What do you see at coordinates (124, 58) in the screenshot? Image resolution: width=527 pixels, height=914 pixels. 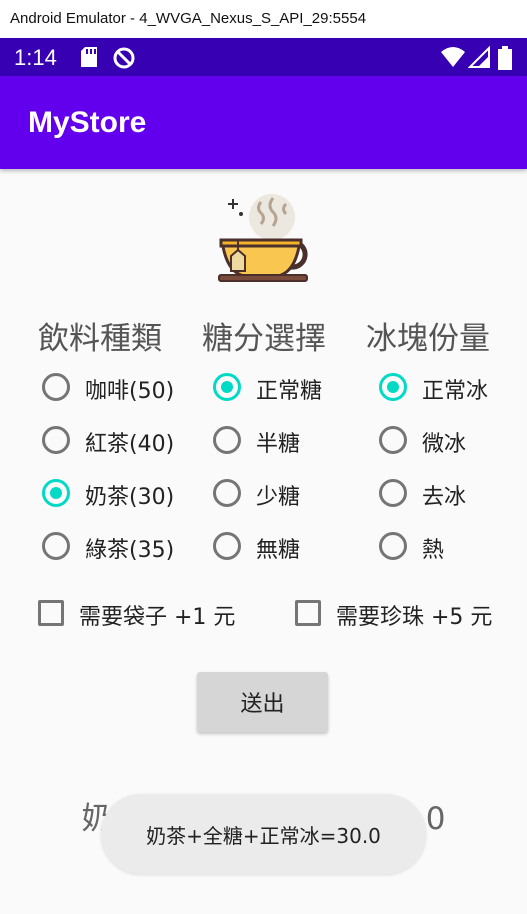 I see `no-sync-icon` at bounding box center [124, 58].